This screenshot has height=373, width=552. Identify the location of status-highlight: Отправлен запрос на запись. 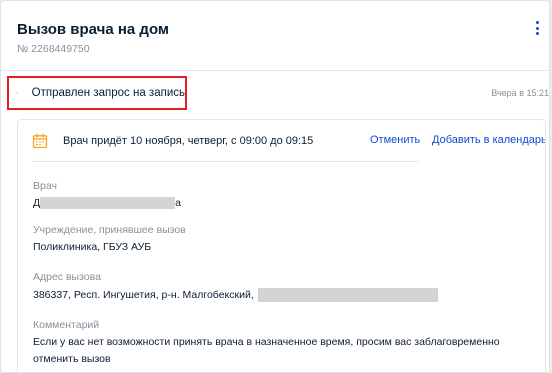
(97, 93).